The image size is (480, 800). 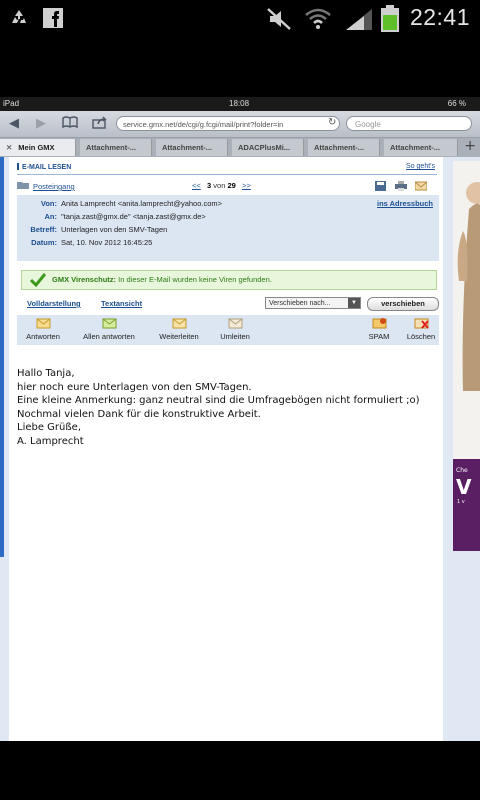 I want to click on folder-icon, so click(x=23, y=186).